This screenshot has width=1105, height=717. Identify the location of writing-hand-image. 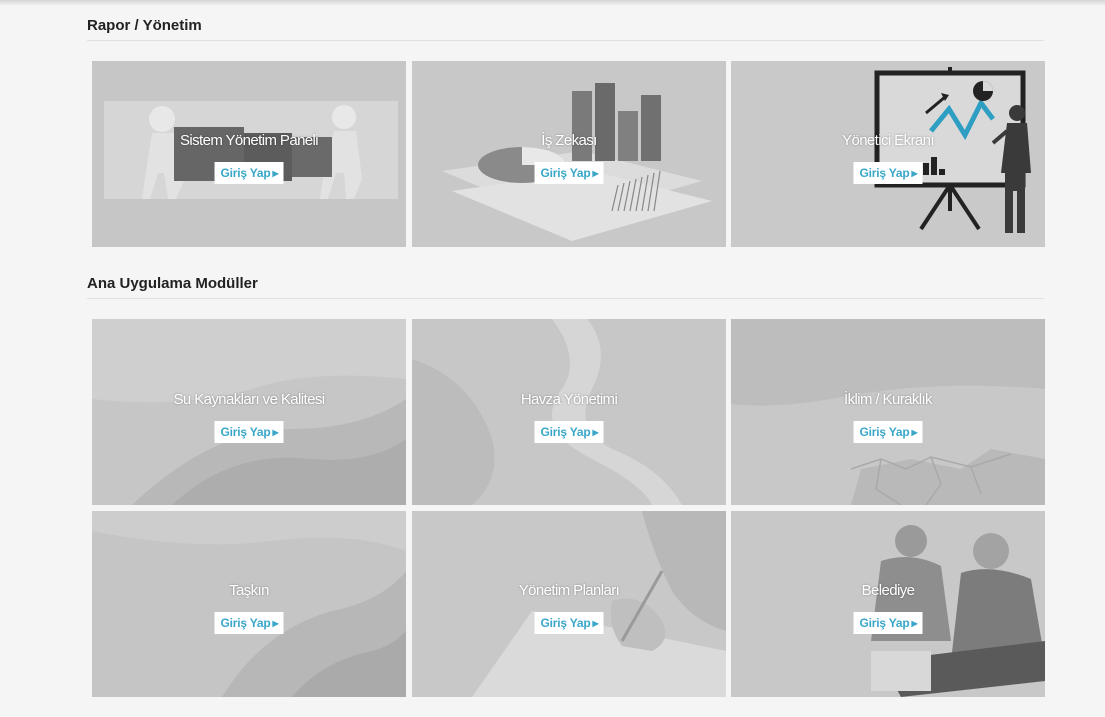
(569, 604).